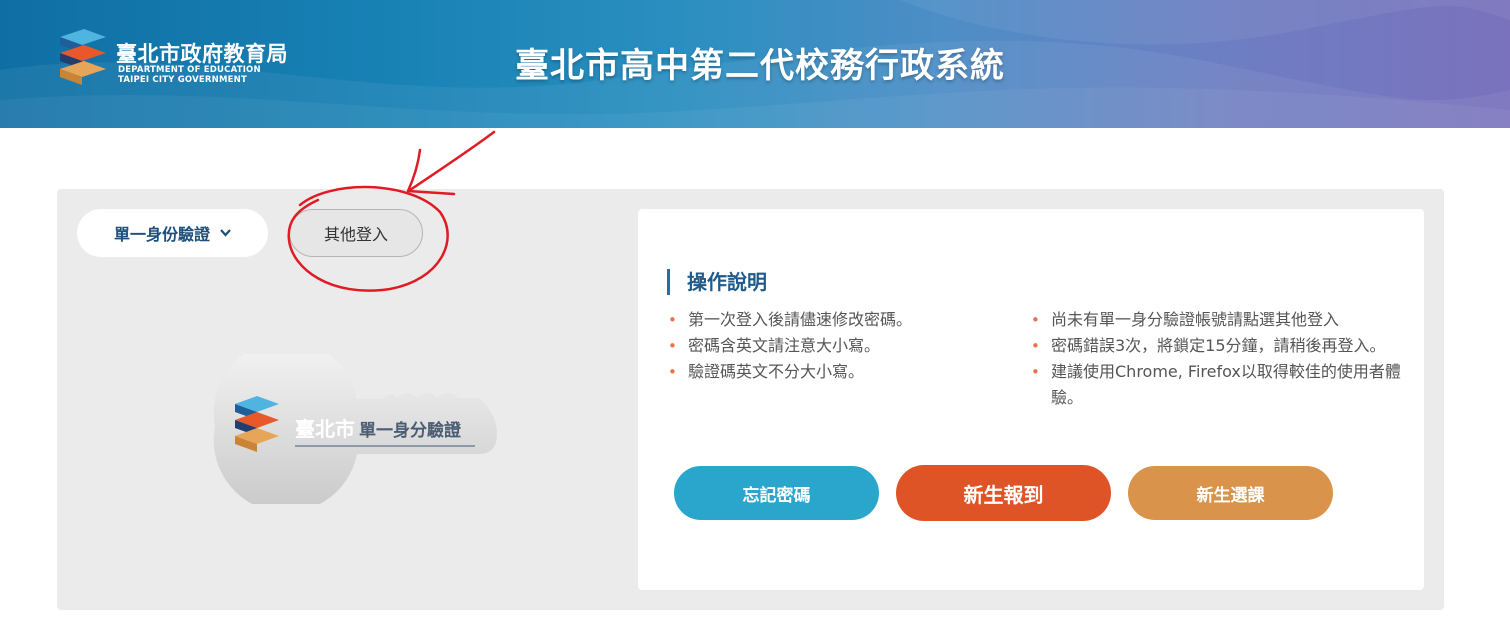 Image resolution: width=1510 pixels, height=641 pixels. What do you see at coordinates (1218, 320) in the screenshot?
I see `list-item: 尚未有單一身分驗證帳號請點選其他登入` at bounding box center [1218, 320].